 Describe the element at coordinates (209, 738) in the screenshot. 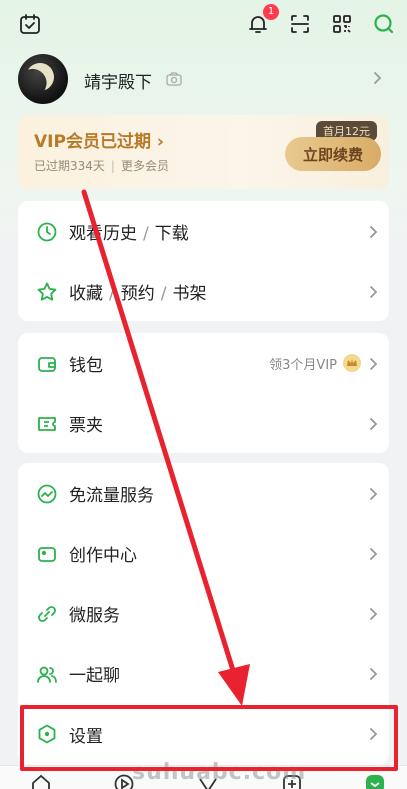

I see `annotation-highlight-box` at that location.